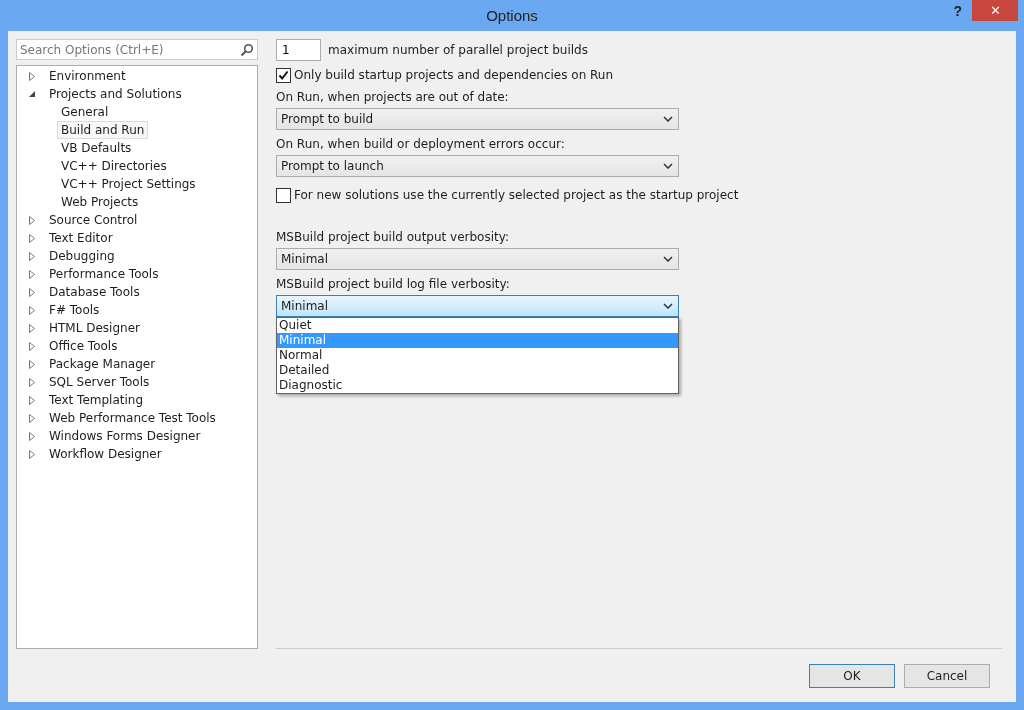  I want to click on field-label: On Run, when projects are out of date:, so click(393, 97).